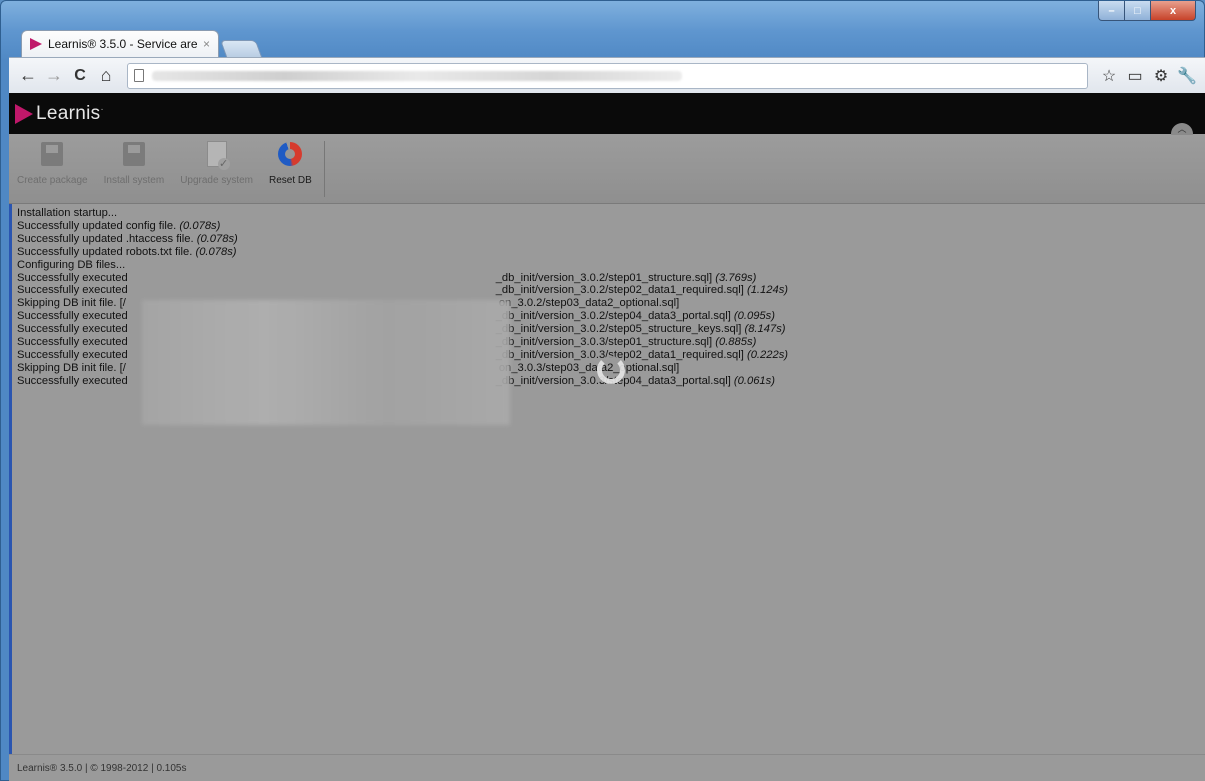  Describe the element at coordinates (417, 75) in the screenshot. I see `redacted-url` at that location.